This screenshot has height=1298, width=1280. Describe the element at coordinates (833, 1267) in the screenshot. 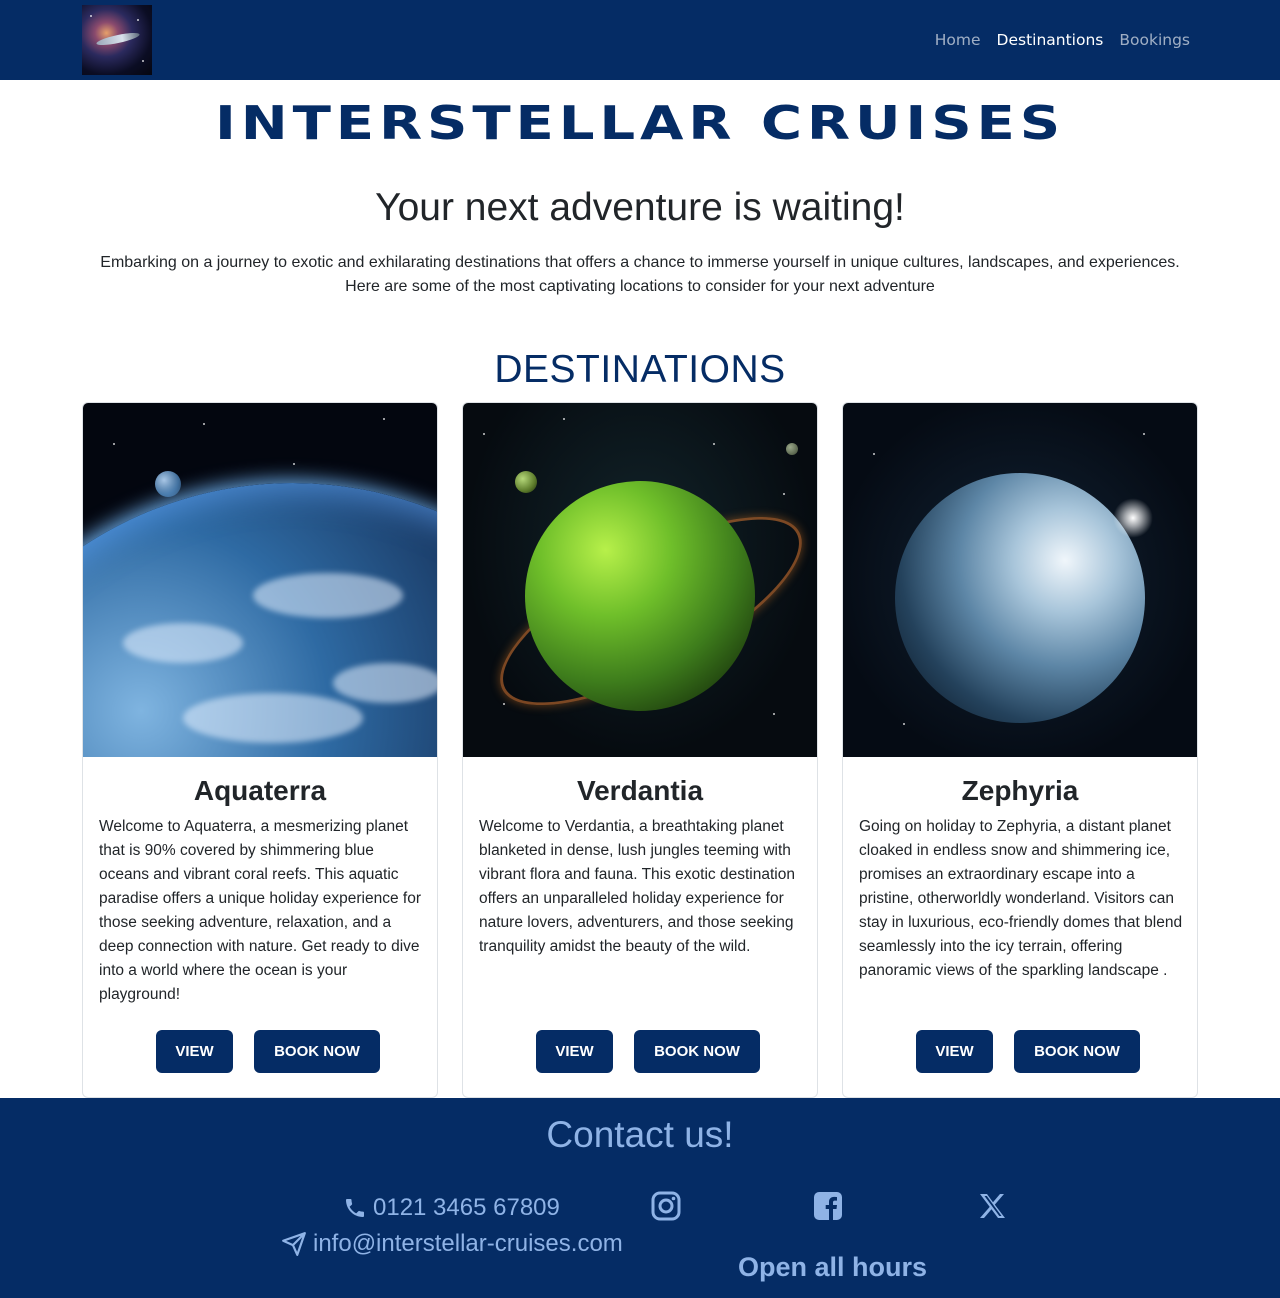

I see `open-hours: Open all hours` at that location.